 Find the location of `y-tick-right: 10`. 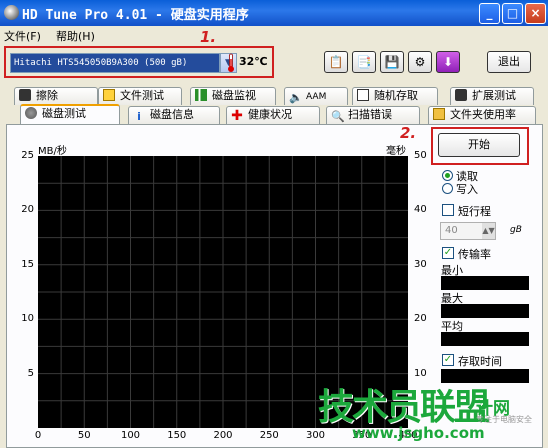

y-tick-right: 10 is located at coordinates (420, 373).